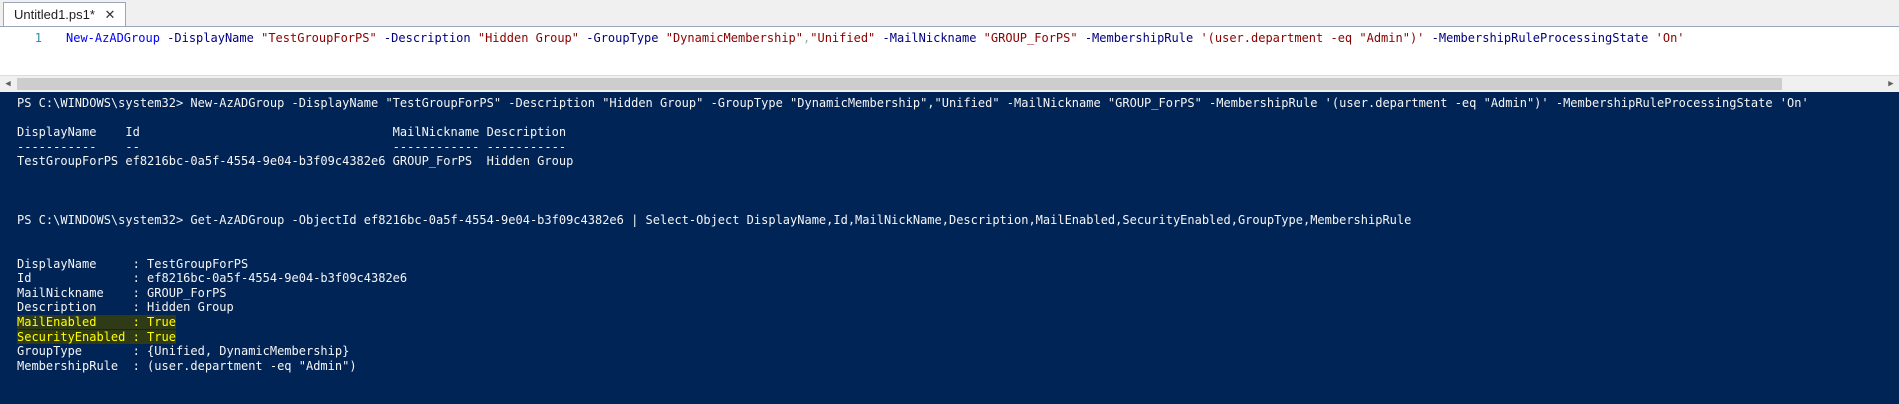  Describe the element at coordinates (38, 38) in the screenshot. I see `line-number: 1` at that location.